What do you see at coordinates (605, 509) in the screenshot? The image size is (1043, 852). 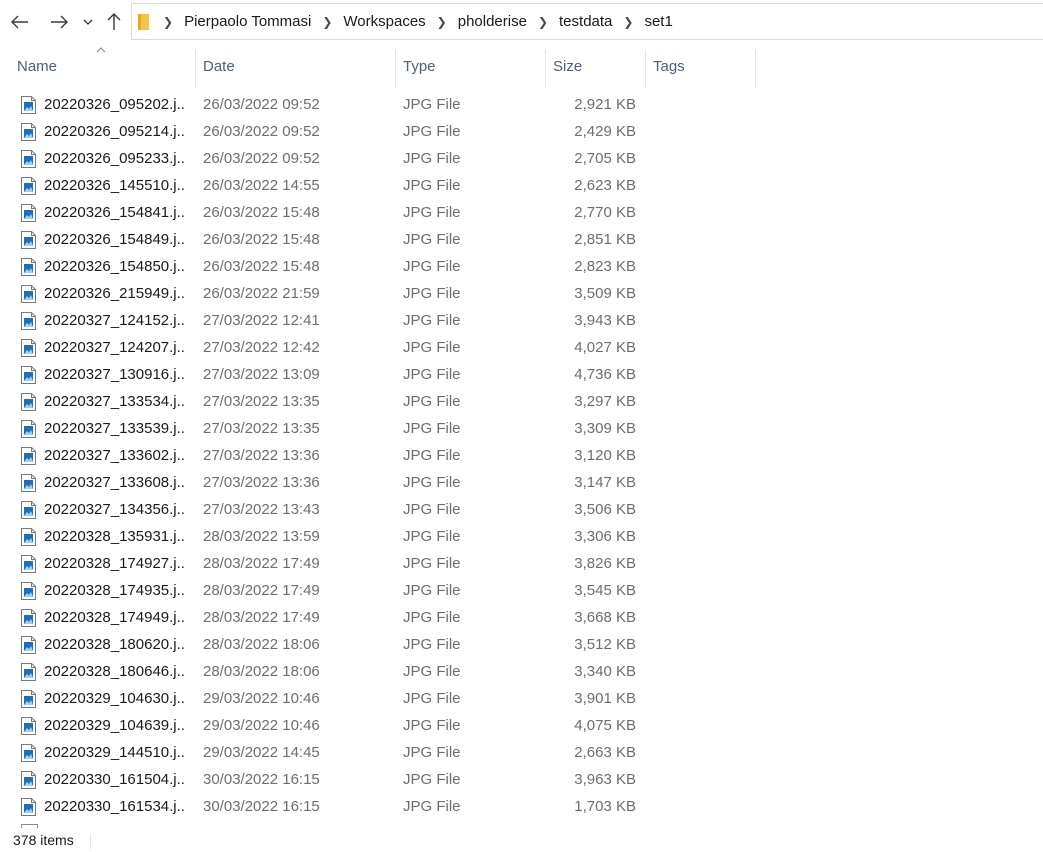 I see `file-size: 3,506 KB` at bounding box center [605, 509].